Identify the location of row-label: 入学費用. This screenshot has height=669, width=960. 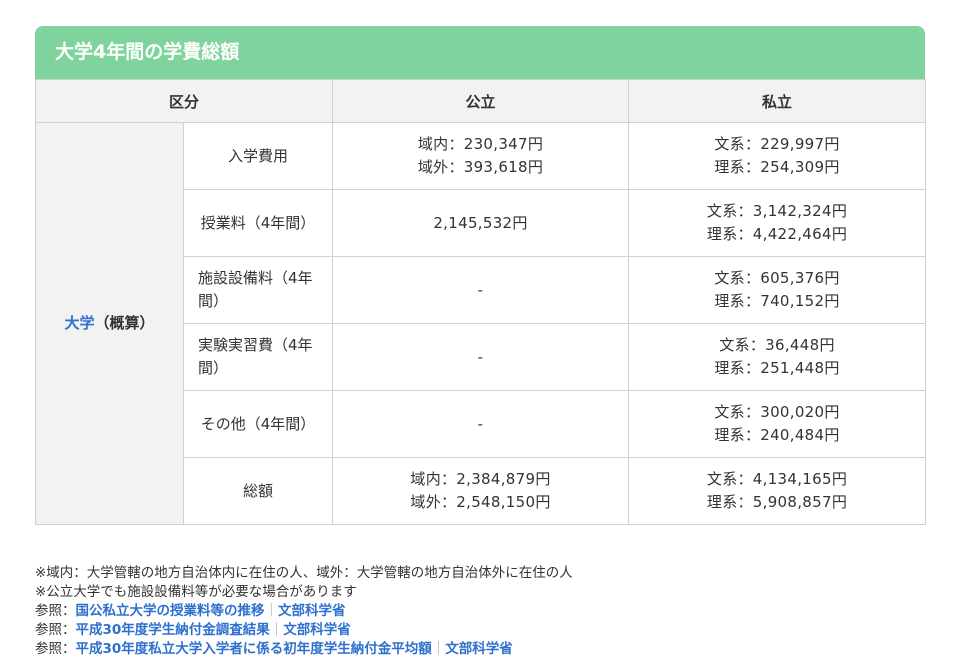
(258, 155).